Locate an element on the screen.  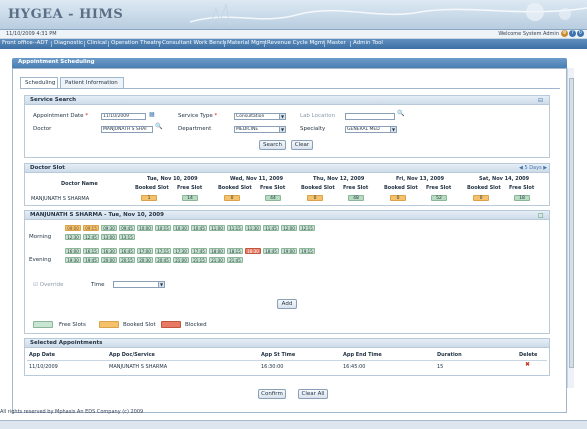
time-slot: 17:45 is located at coordinates (199, 251).